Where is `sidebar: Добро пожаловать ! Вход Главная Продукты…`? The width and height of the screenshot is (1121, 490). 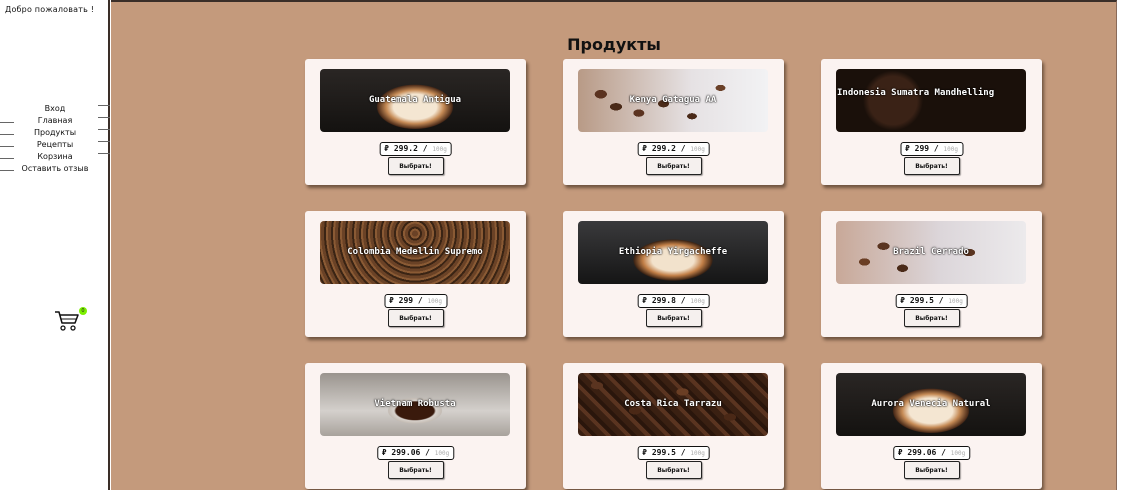 sidebar: Добро пожаловать ! Вход Главная Продукты… is located at coordinates (55, 245).